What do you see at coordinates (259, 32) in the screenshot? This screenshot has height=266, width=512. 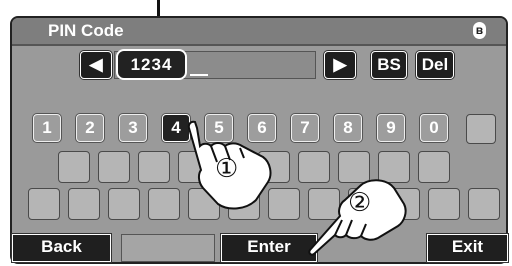 I see `title-bar: PIN Code ʙ` at bounding box center [259, 32].